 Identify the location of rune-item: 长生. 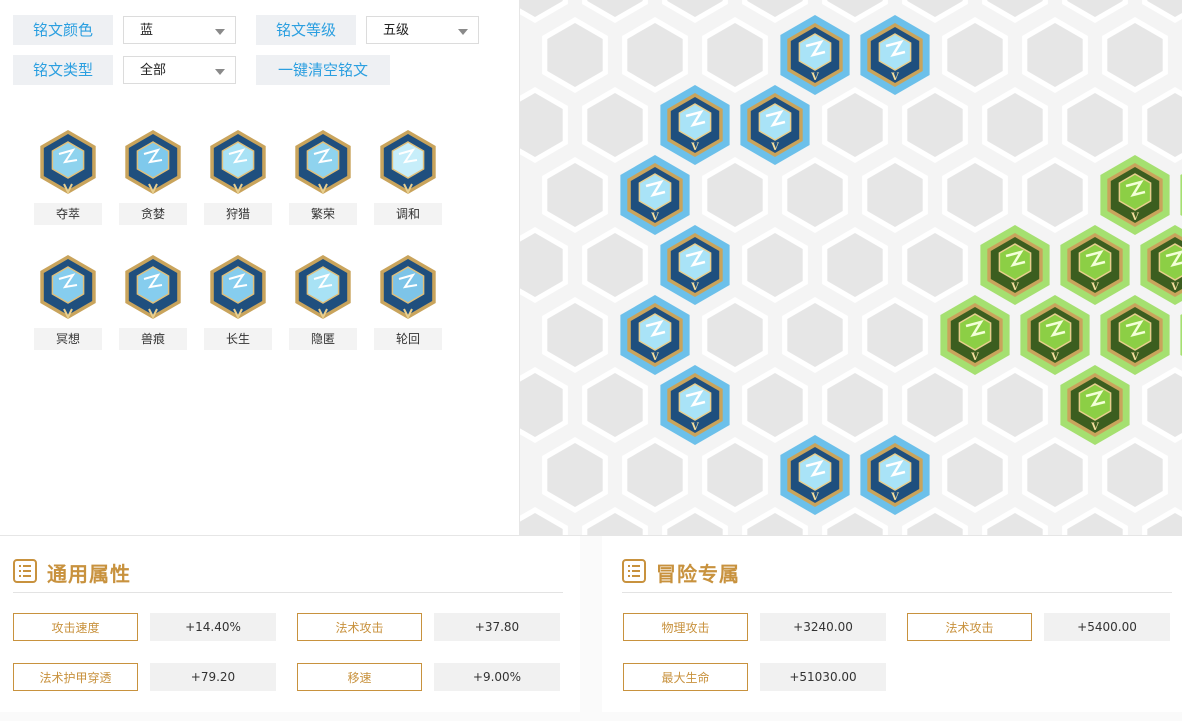
(238, 300).